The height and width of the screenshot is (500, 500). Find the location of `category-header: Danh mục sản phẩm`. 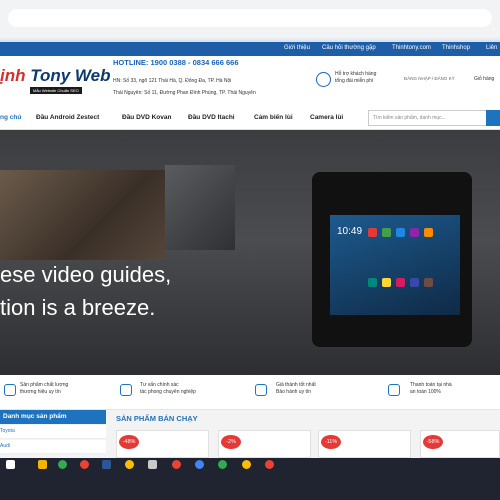

category-header: Danh mục sản phẩm is located at coordinates (53, 417).